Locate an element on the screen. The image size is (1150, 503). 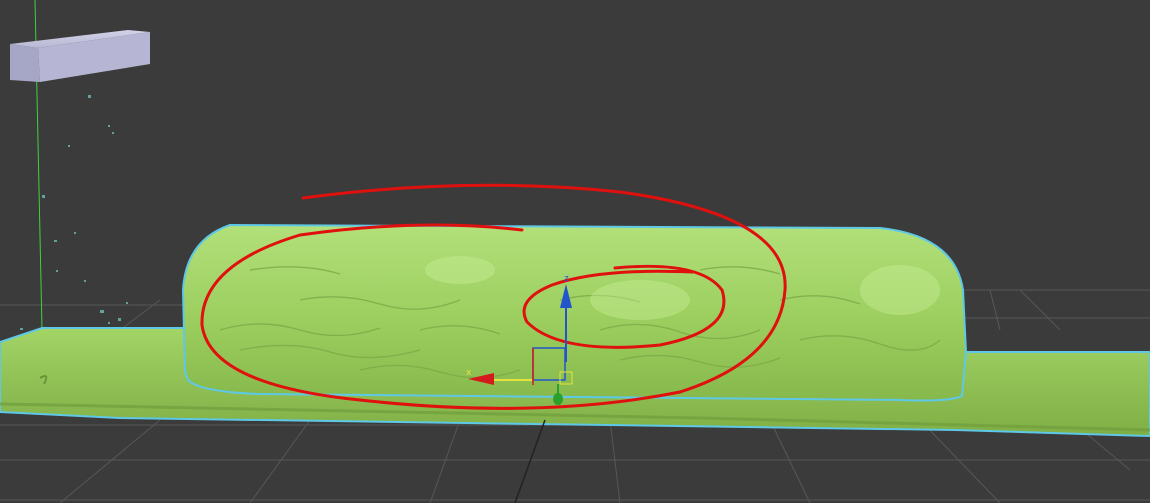
gizmo-x-label: x is located at coordinates (469, 373).